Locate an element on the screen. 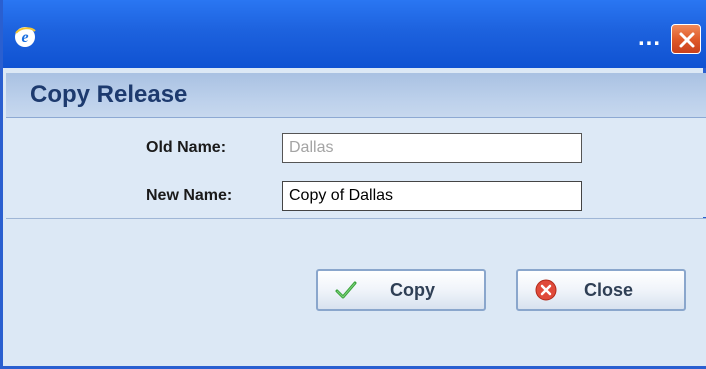  dialog-header: Copy Release is located at coordinates (356, 95).